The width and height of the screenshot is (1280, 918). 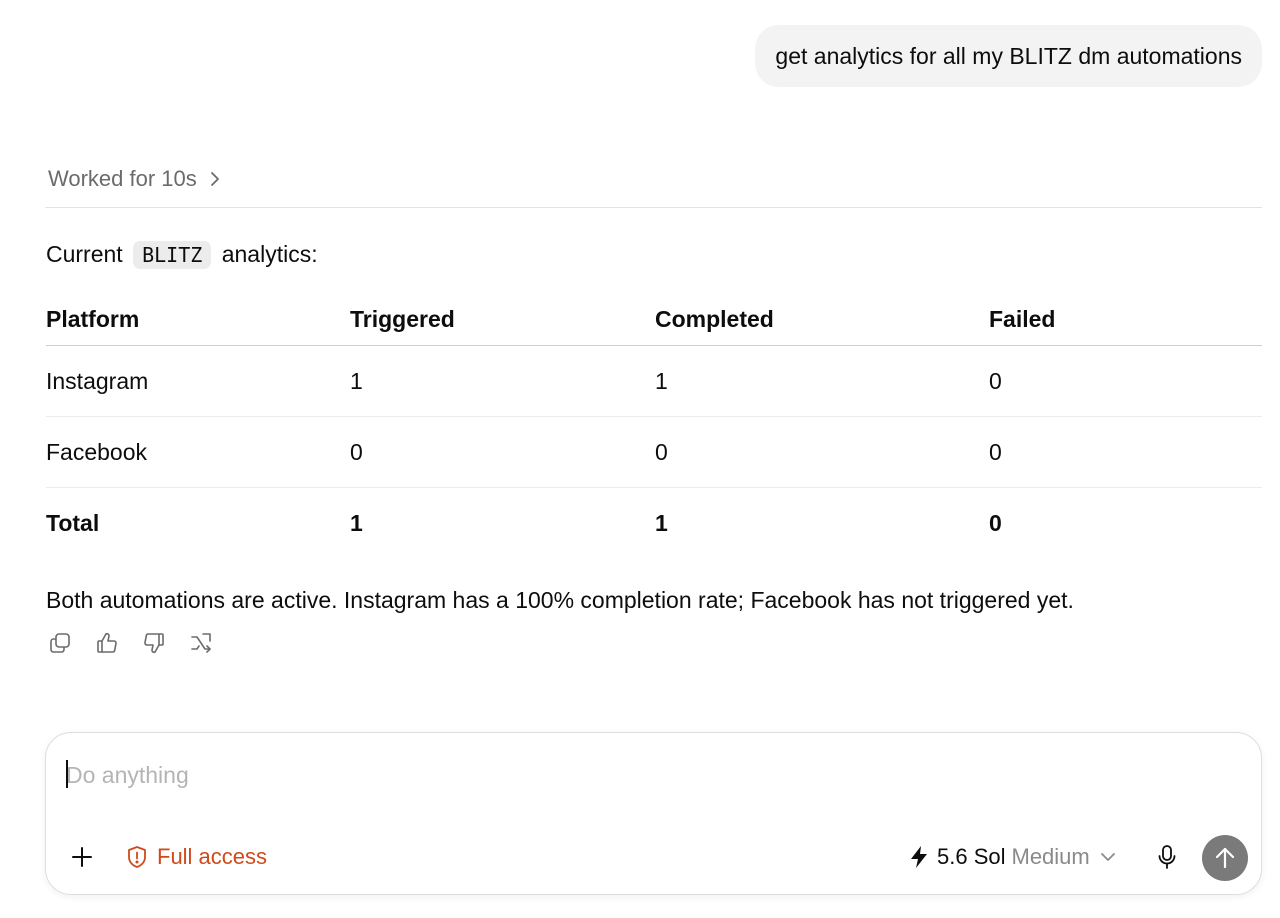 I want to click on intro-text-before: Current, so click(x=84, y=254).